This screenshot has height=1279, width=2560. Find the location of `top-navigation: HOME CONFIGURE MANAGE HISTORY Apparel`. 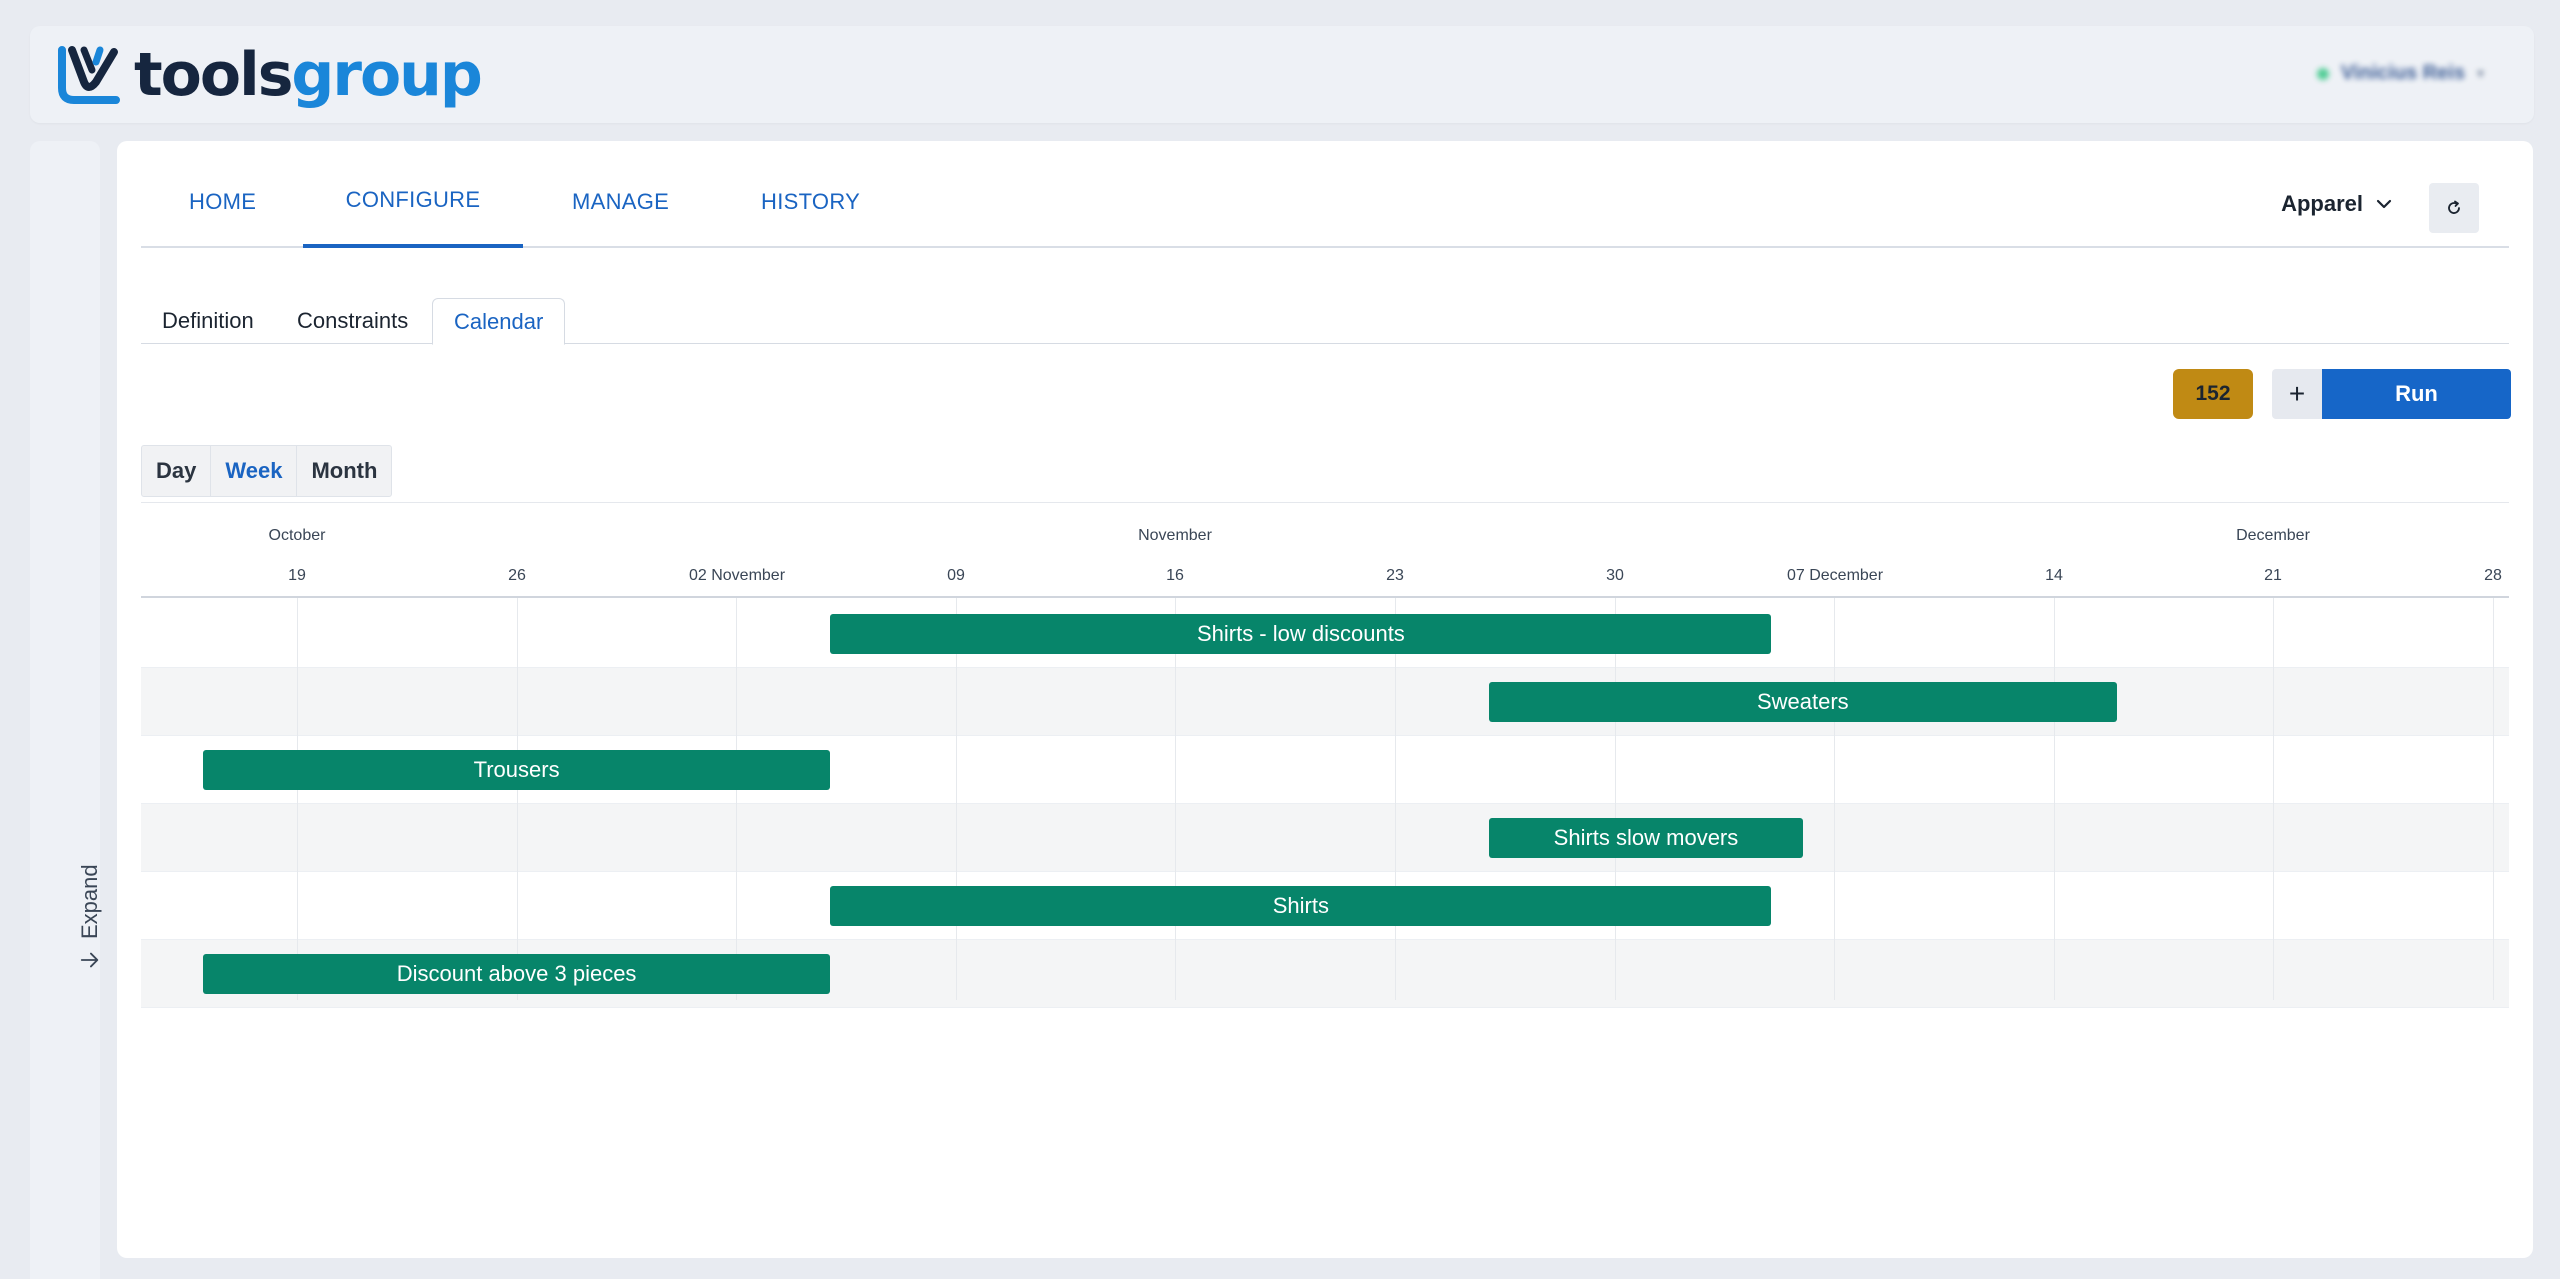

top-navigation: HOME CONFIGURE MANAGE HISTORY Apparel is located at coordinates (1325, 194).